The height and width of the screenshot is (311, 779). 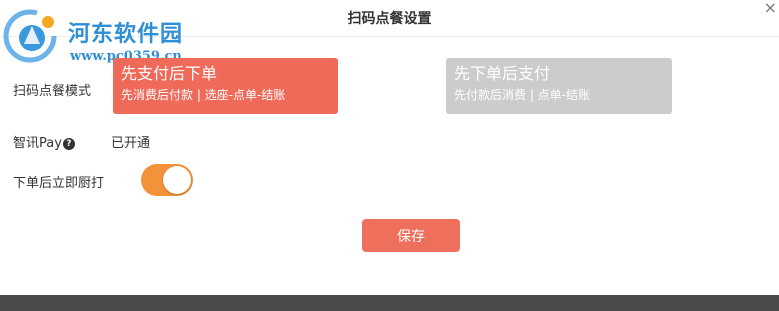 What do you see at coordinates (52, 91) in the screenshot?
I see `order-mode-label: 扫码点餐模式` at bounding box center [52, 91].